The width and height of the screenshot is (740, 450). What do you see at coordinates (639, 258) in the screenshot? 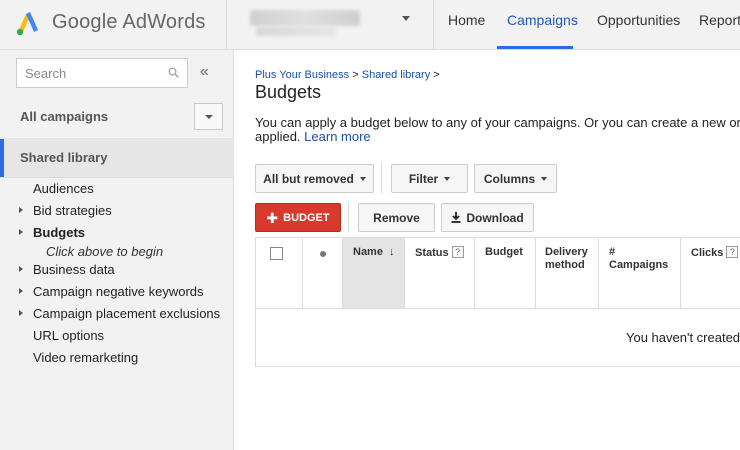
I see `column-label: # Campaigns` at bounding box center [639, 258].